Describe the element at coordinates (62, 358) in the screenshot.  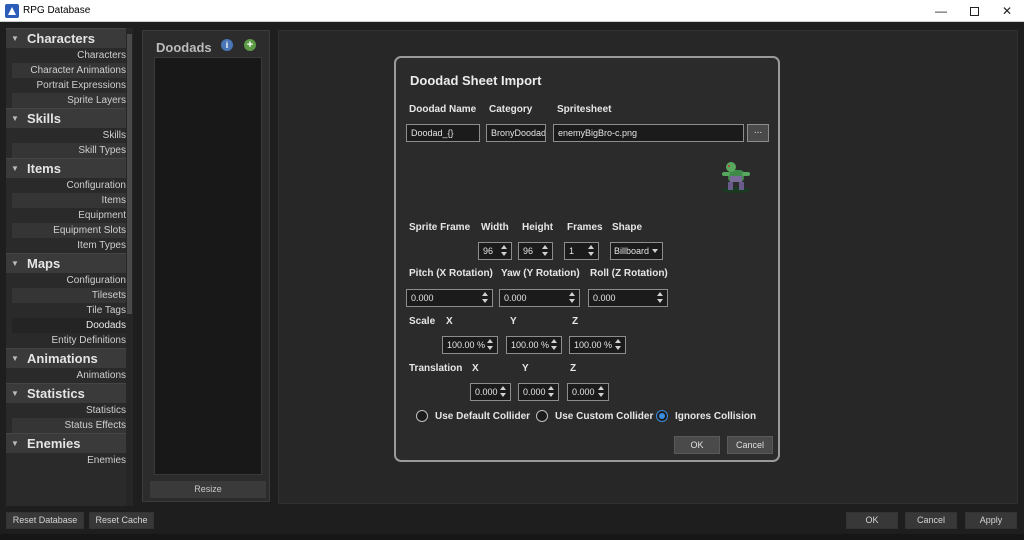
I see `category-title: Animations` at that location.